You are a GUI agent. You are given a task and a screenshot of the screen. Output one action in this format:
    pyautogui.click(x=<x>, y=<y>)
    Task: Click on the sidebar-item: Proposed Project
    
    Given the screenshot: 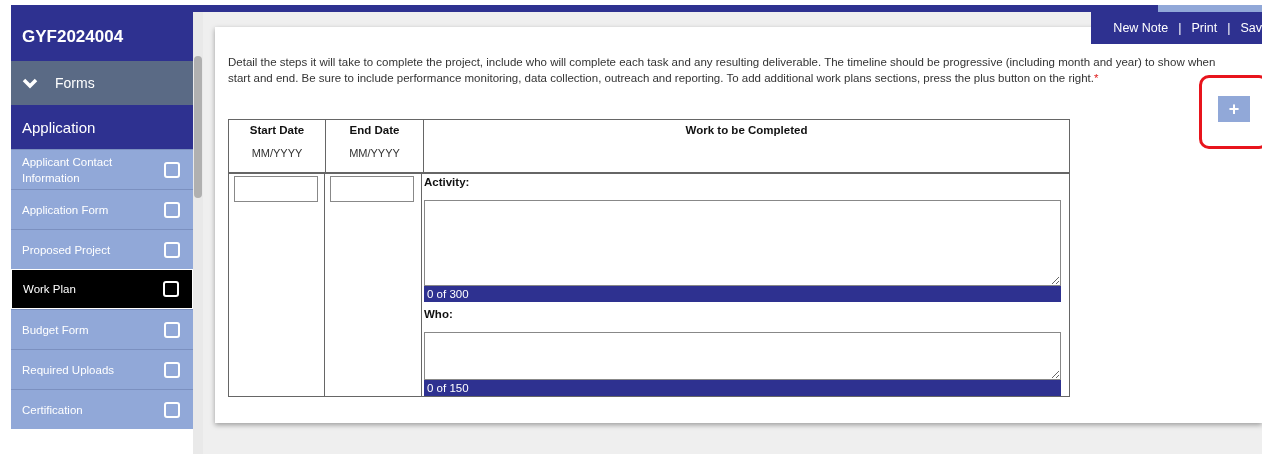 What is the action you would take?
    pyautogui.click(x=102, y=249)
    